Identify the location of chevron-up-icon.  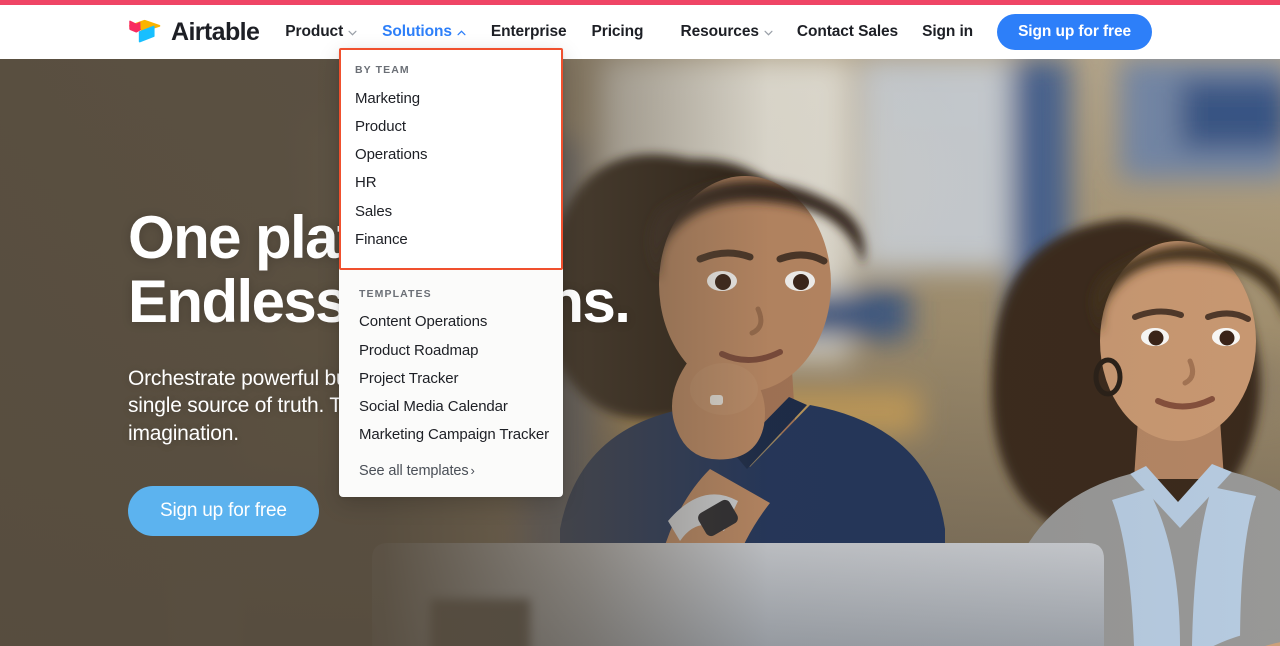
(461, 33).